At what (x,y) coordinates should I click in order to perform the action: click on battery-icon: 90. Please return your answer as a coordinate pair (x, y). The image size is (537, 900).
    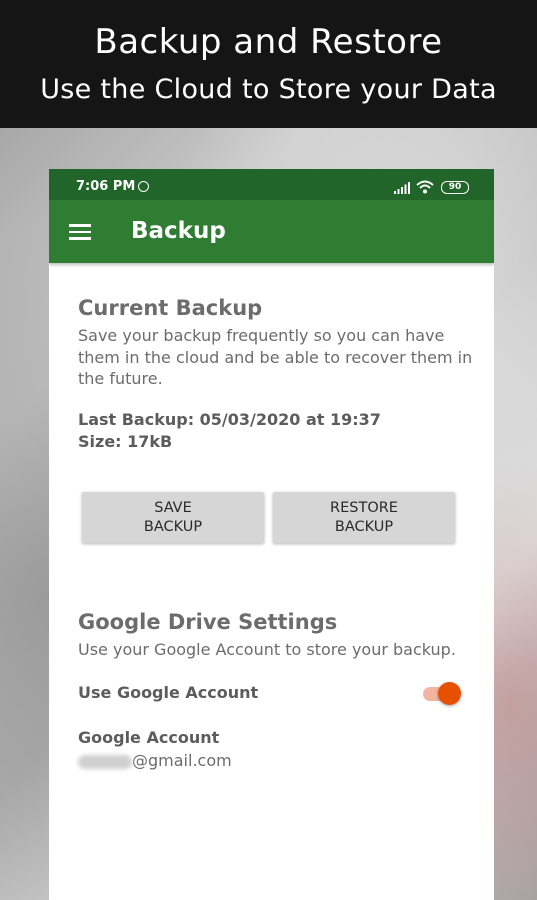
    Looking at the image, I should click on (455, 187).